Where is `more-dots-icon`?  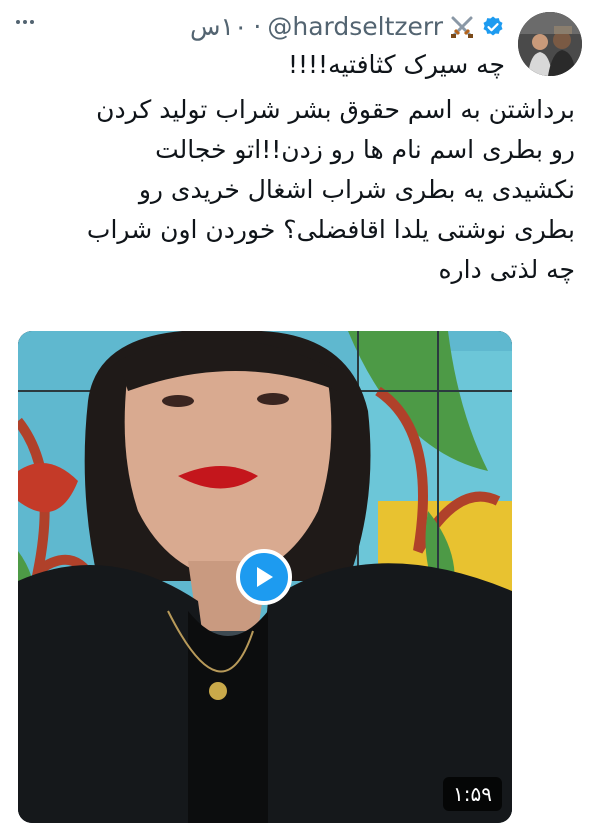 more-dots-icon is located at coordinates (18, 22).